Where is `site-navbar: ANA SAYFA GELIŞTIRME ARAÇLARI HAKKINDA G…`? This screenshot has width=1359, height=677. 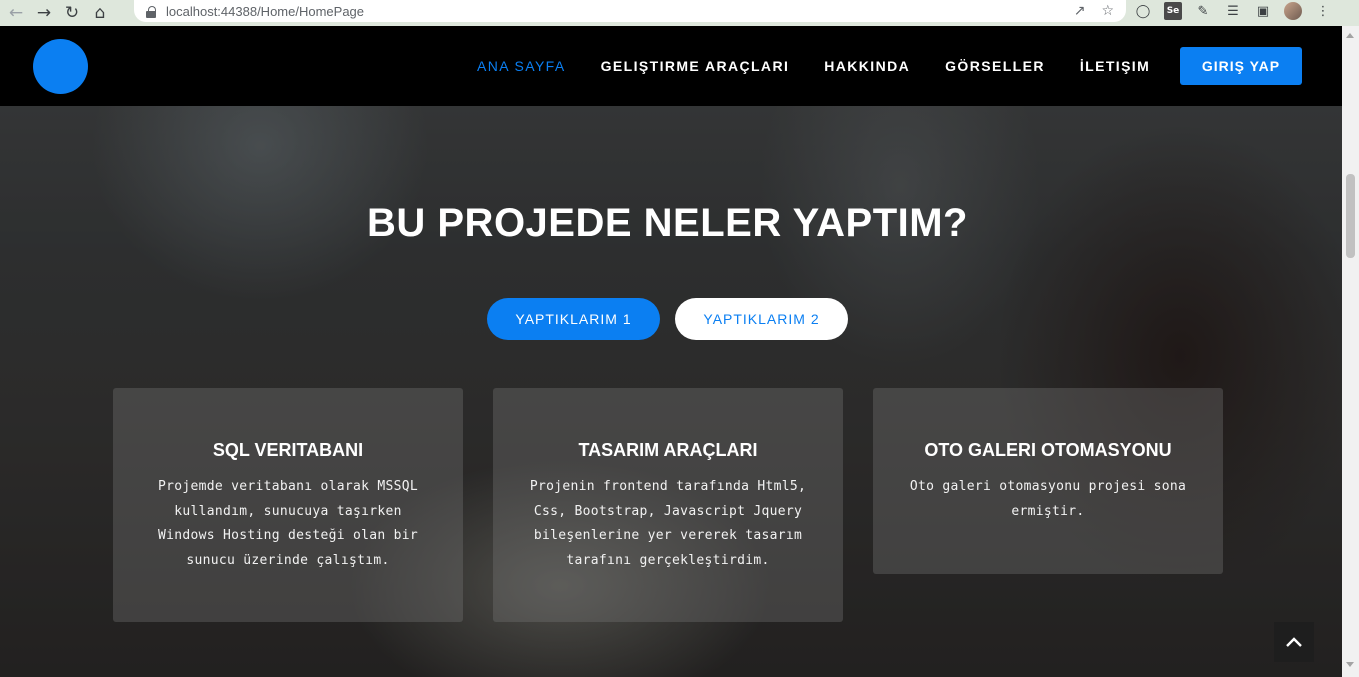 site-navbar: ANA SAYFA GELIŞTIRME ARAÇLARI HAKKINDA G… is located at coordinates (671, 66).